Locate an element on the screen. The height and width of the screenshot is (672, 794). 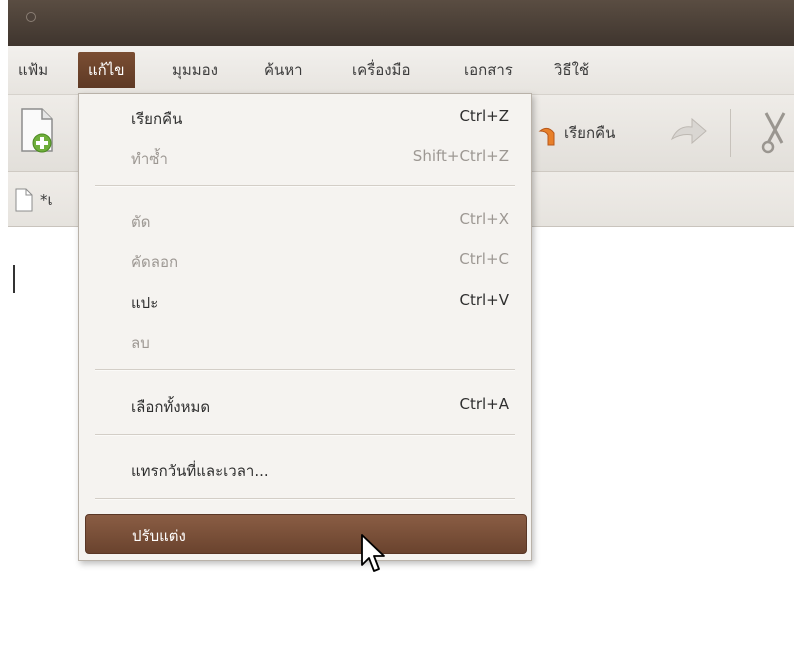
mouse-pointer-icon is located at coordinates (373, 555).